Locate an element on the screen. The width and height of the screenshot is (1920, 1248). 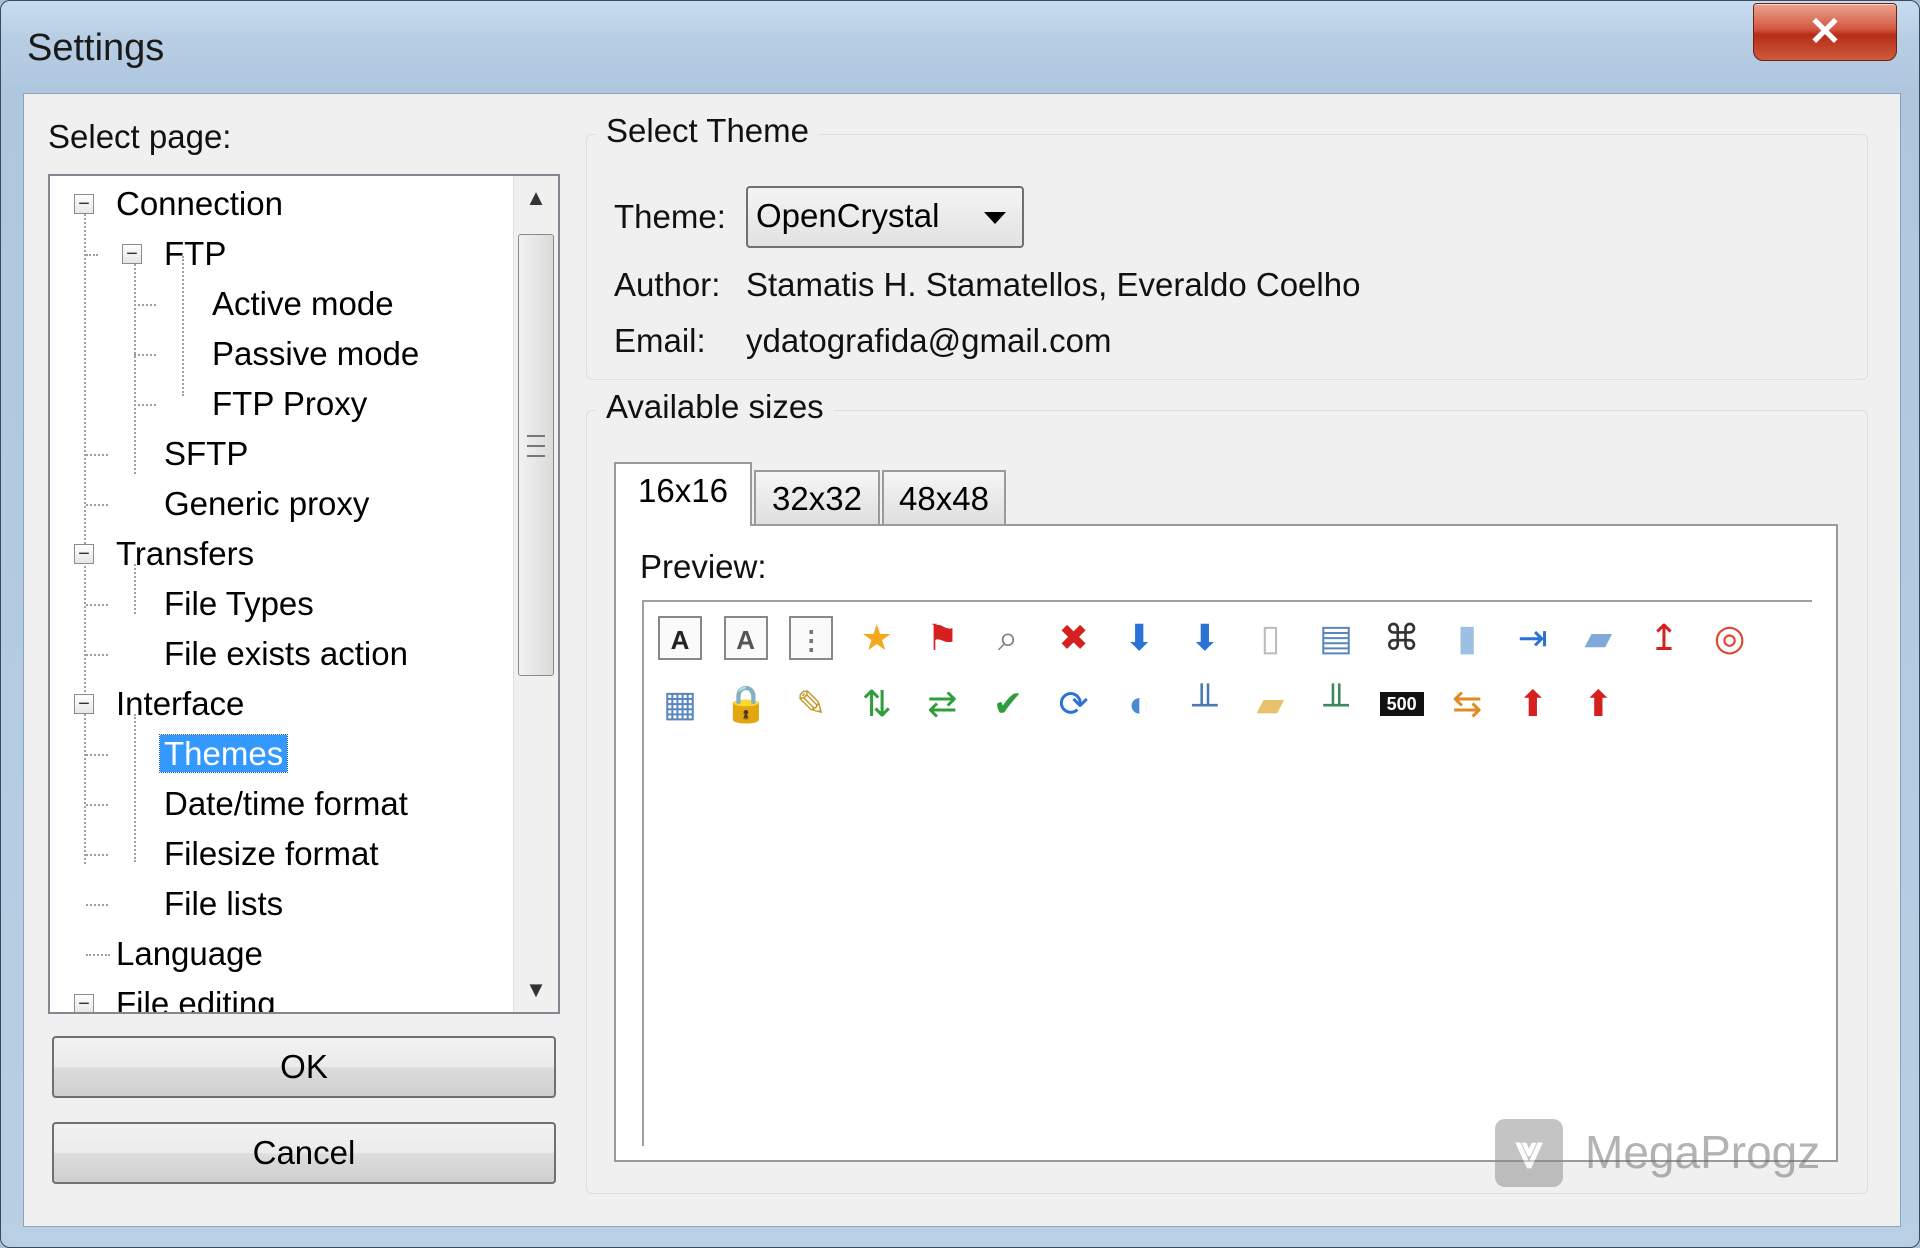
scroll-down-icon: ▼ is located at coordinates (536, 990).